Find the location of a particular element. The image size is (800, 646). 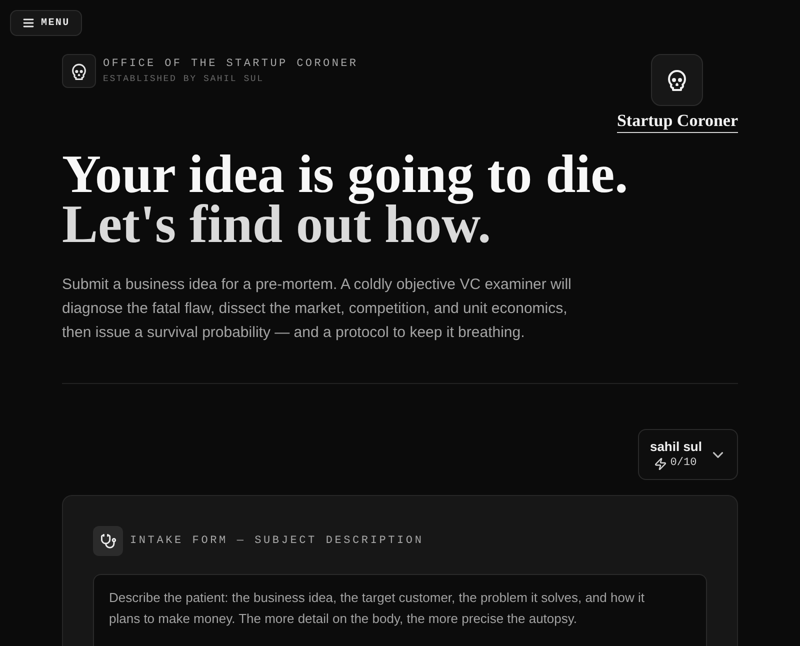

description-field: Describe the patient: the business idea, the target customer, the problem it solves, and how it plans to make money. The more detail on the body, the more precise the autopsy. is located at coordinates (400, 610).